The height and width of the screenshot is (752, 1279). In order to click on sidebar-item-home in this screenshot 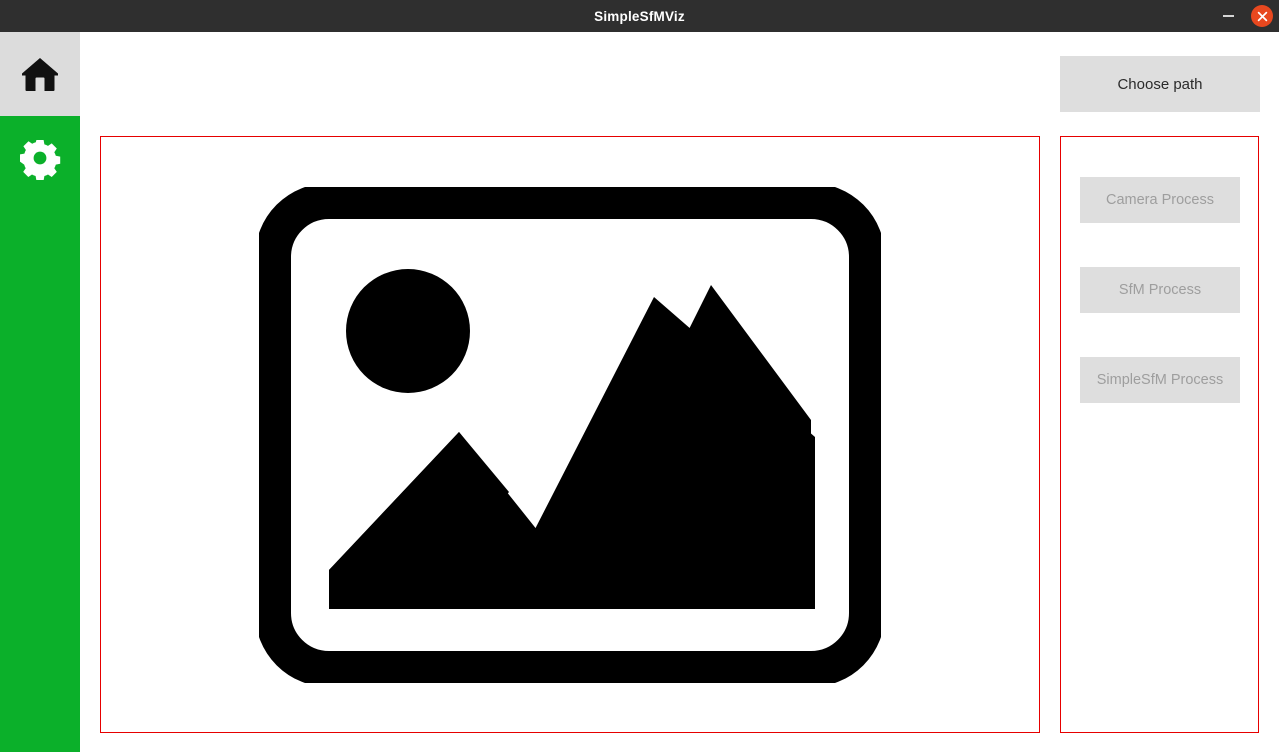, I will do `click(40, 74)`.